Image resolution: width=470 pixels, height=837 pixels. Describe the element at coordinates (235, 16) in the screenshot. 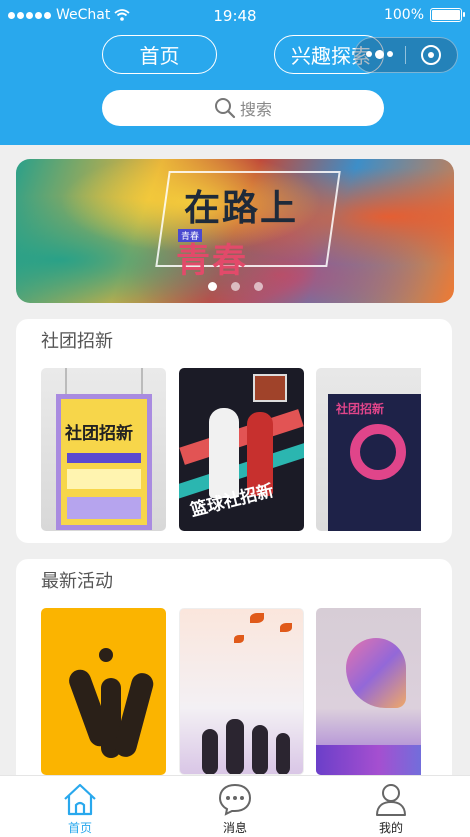

I see `status-bar: WeChat 19:48 100%` at that location.